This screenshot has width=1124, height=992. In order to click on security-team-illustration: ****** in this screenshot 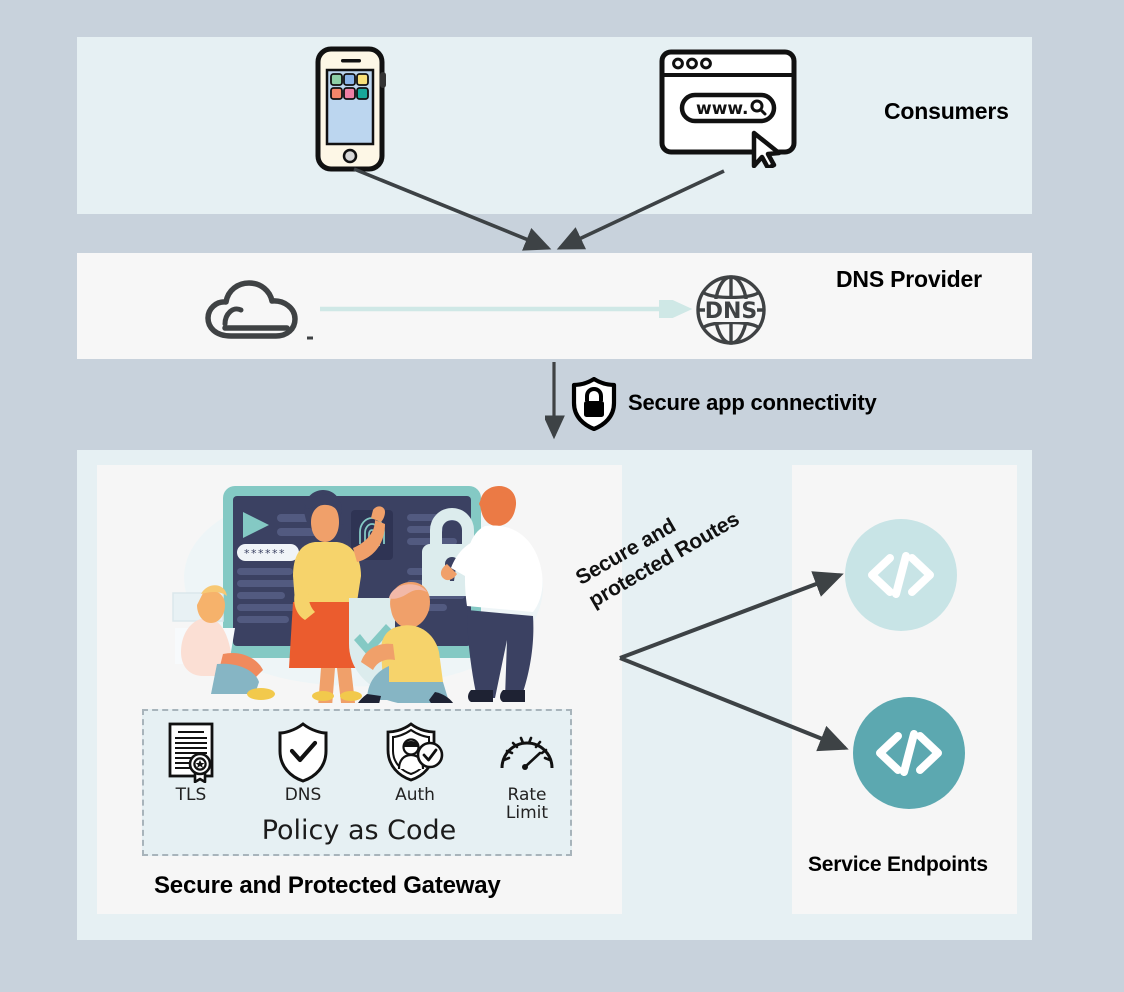, I will do `click(360, 585)`.